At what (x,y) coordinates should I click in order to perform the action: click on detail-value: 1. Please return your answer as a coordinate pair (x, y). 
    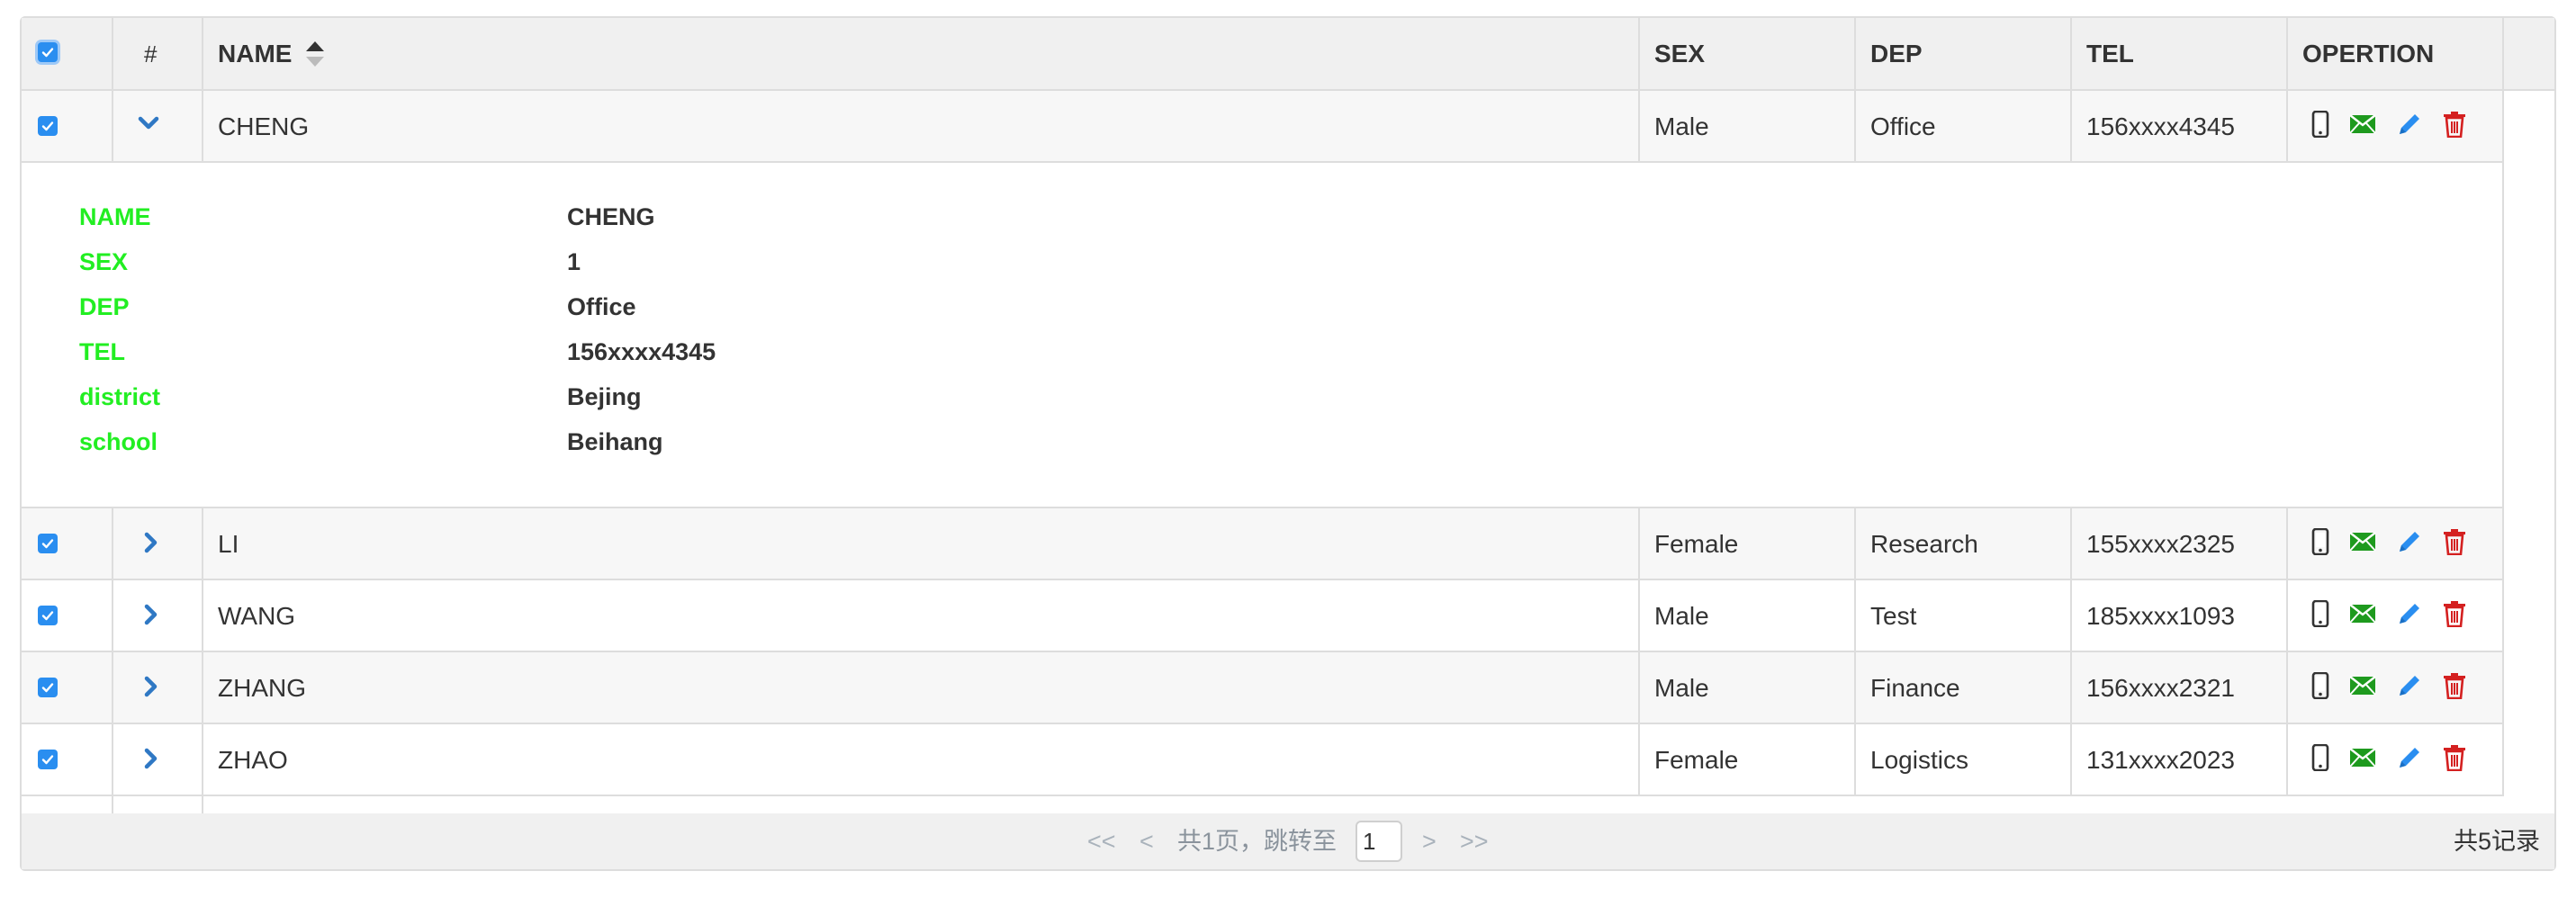
    Looking at the image, I should click on (574, 261).